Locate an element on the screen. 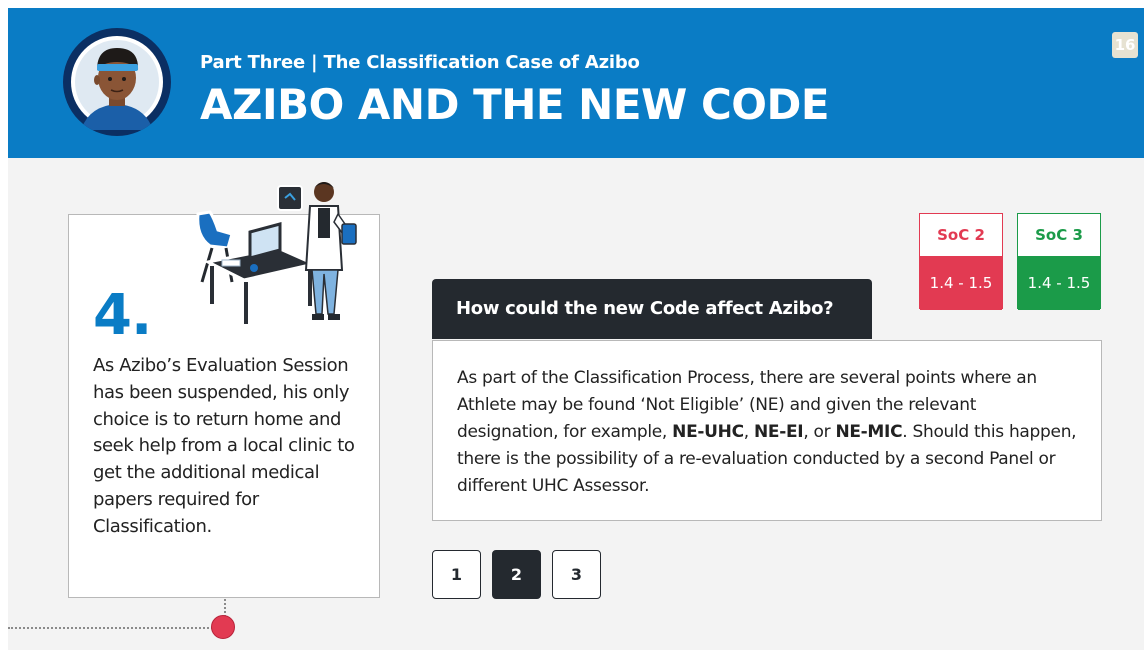 The width and height of the screenshot is (1145, 650). step-number: 4. is located at coordinates (122, 315).